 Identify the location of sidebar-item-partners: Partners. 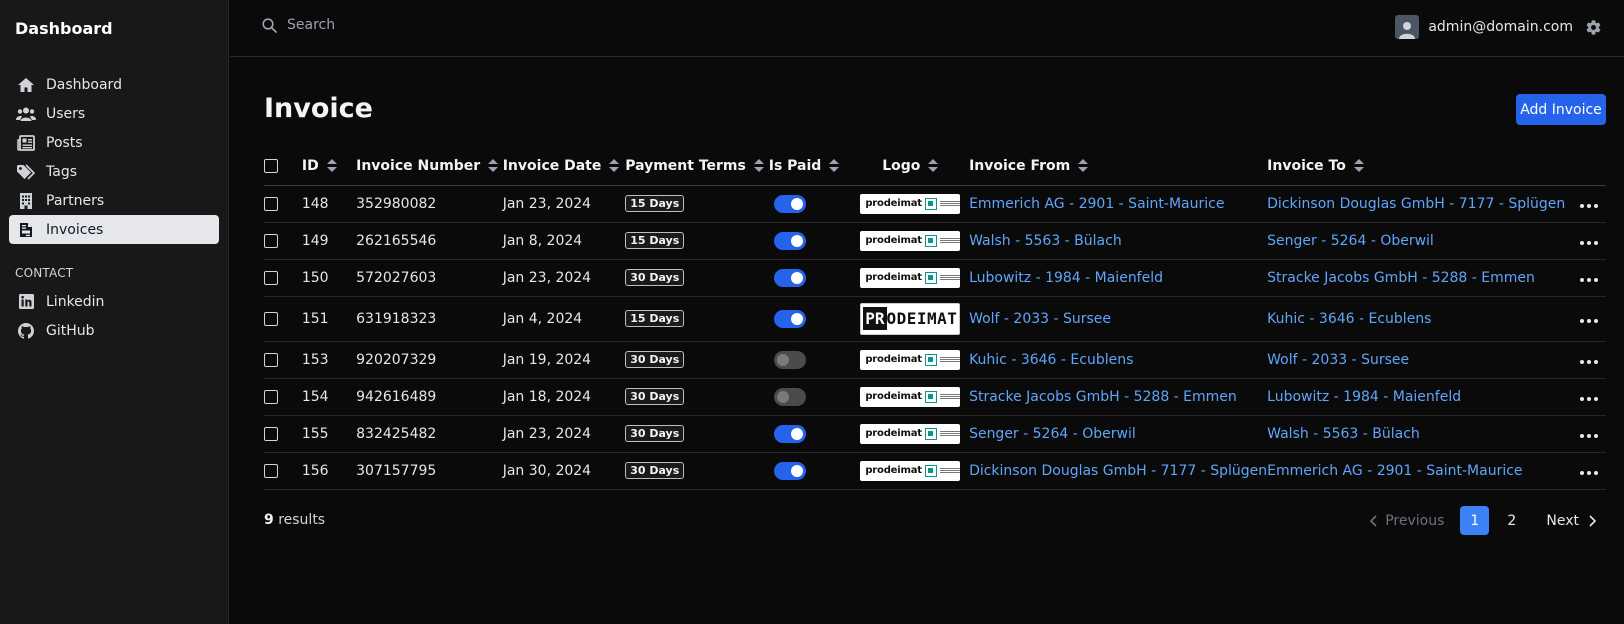
(114, 200).